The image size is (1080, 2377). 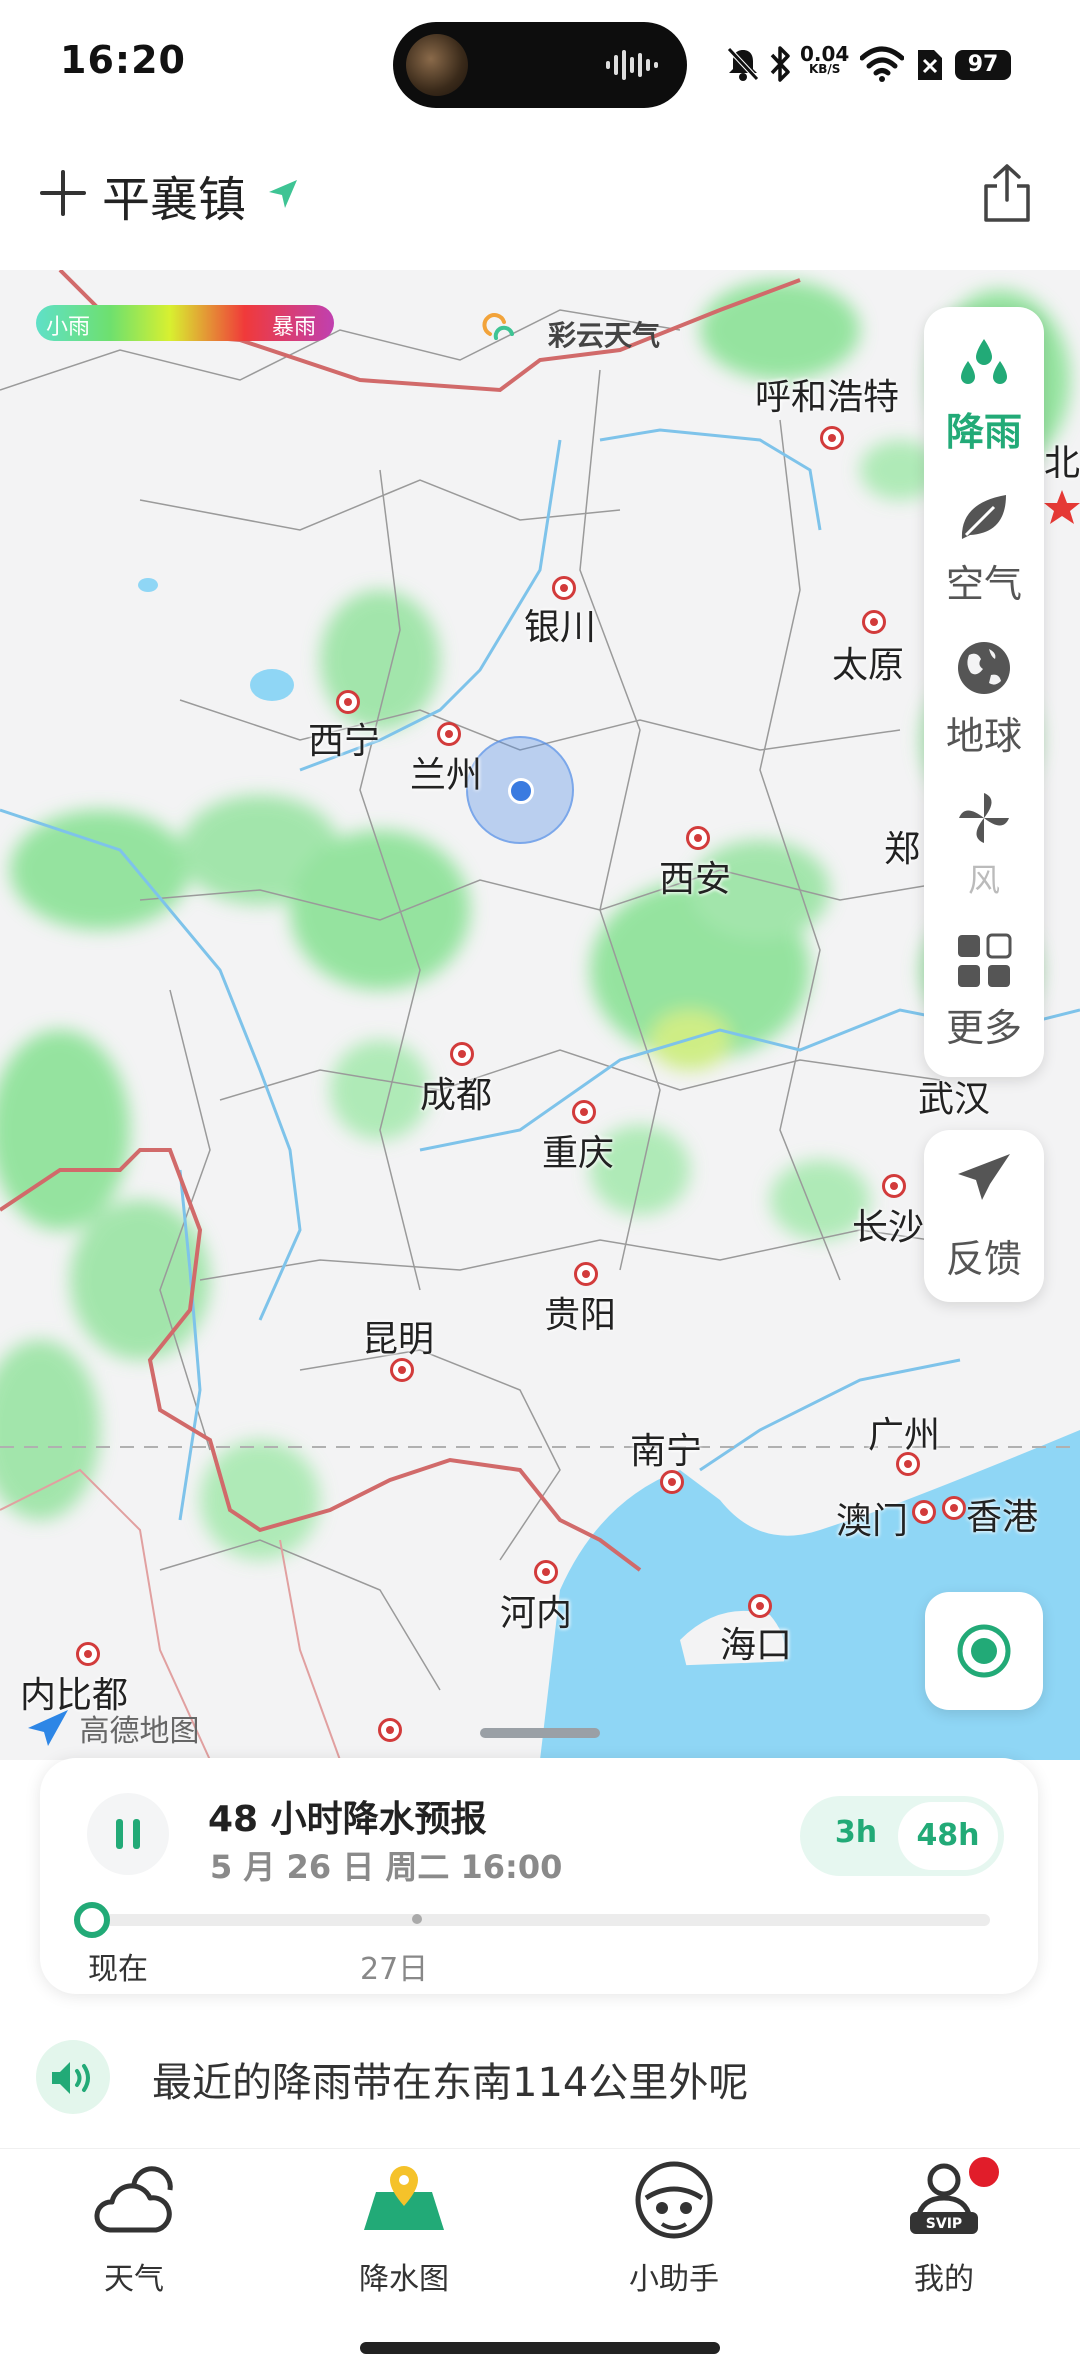 What do you see at coordinates (398, 1339) in the screenshot?
I see `city-label: 昆明` at bounding box center [398, 1339].